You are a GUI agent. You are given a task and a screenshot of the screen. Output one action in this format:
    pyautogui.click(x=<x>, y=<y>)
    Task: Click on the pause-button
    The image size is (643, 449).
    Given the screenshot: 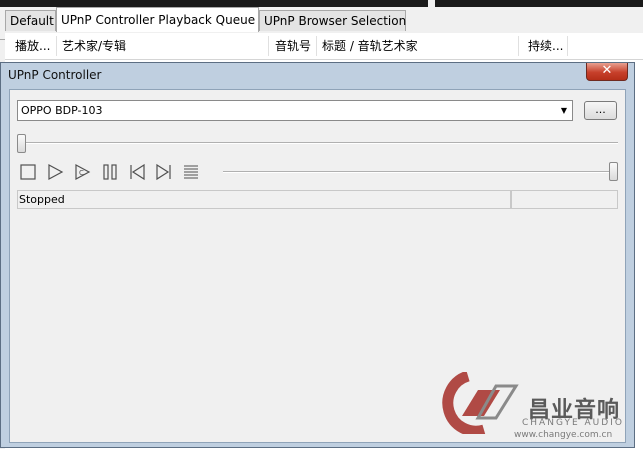 What is the action you would take?
    pyautogui.click(x=110, y=172)
    